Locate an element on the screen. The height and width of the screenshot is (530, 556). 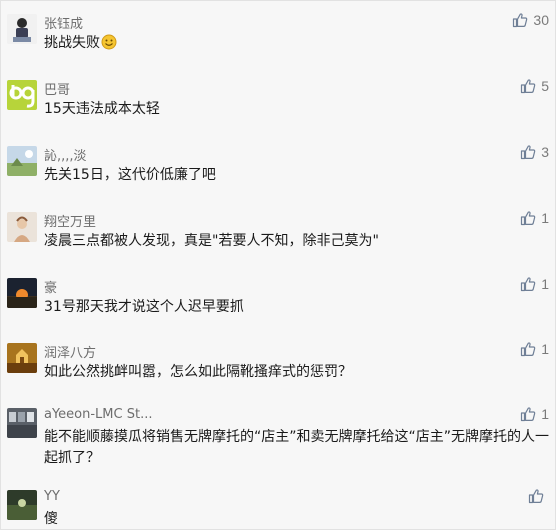
comment-author: 翔空万里 is located at coordinates (70, 220).